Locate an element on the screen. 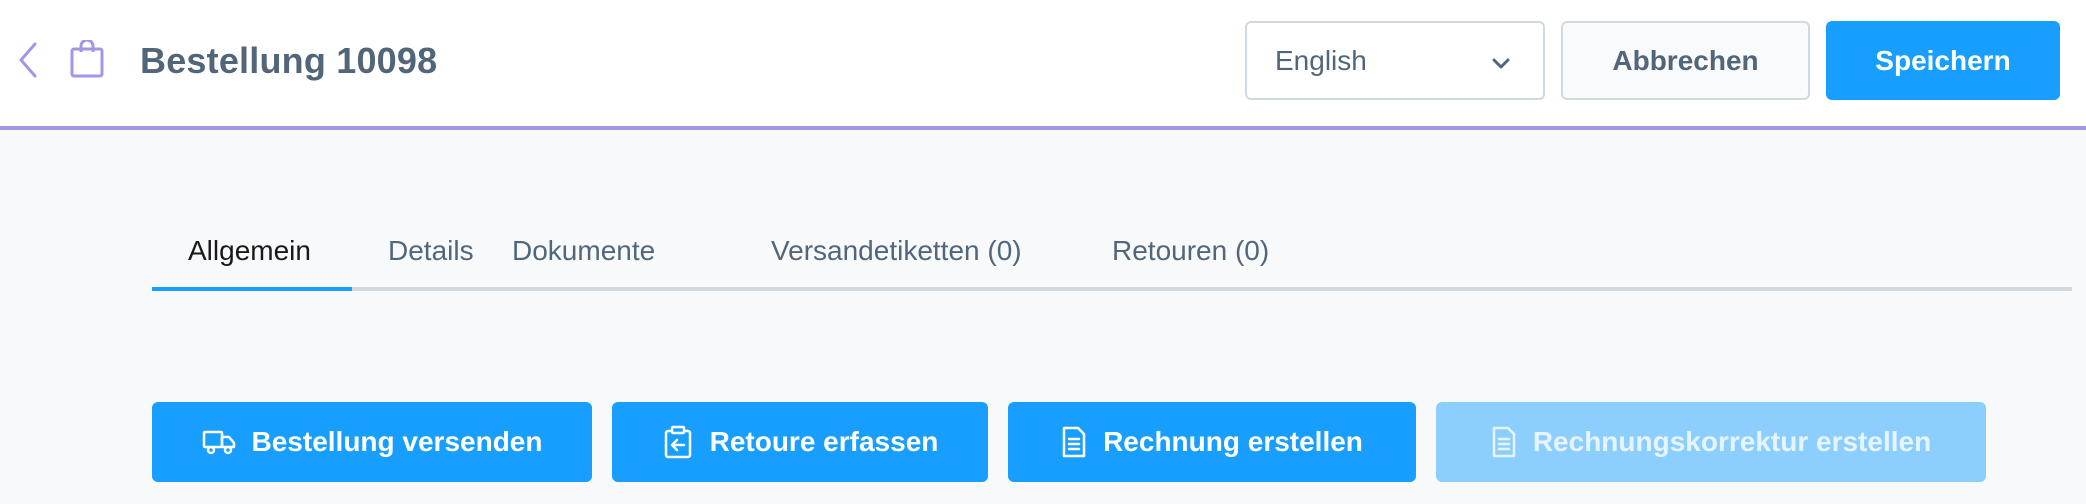 This screenshot has width=2086, height=504. chevron-down-icon is located at coordinates (1501, 63).